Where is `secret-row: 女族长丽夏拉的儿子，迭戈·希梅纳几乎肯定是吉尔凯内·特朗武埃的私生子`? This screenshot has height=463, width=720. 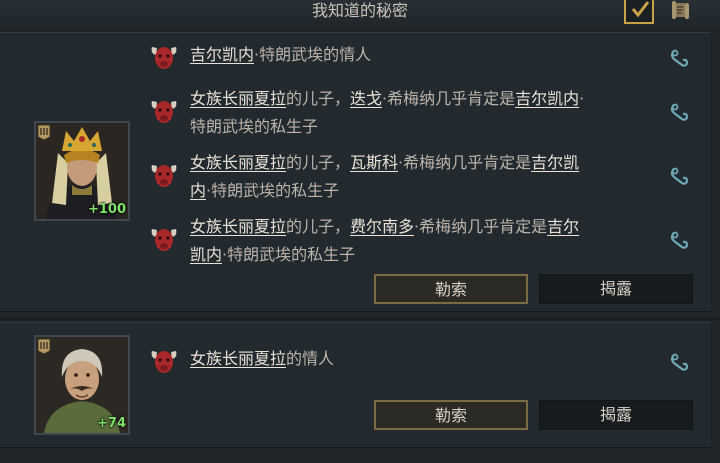
secret-row: 女族长丽夏拉的儿子，迭戈·希梅纳几乎肯定是吉尔凯内·特朗武埃的私生子 is located at coordinates (428, 113).